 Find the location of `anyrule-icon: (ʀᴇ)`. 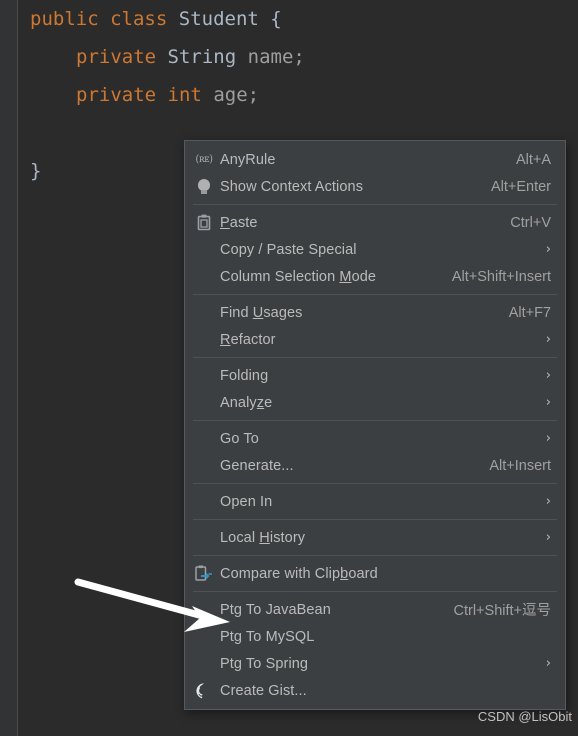

anyrule-icon: (ʀᴇ) is located at coordinates (204, 160).